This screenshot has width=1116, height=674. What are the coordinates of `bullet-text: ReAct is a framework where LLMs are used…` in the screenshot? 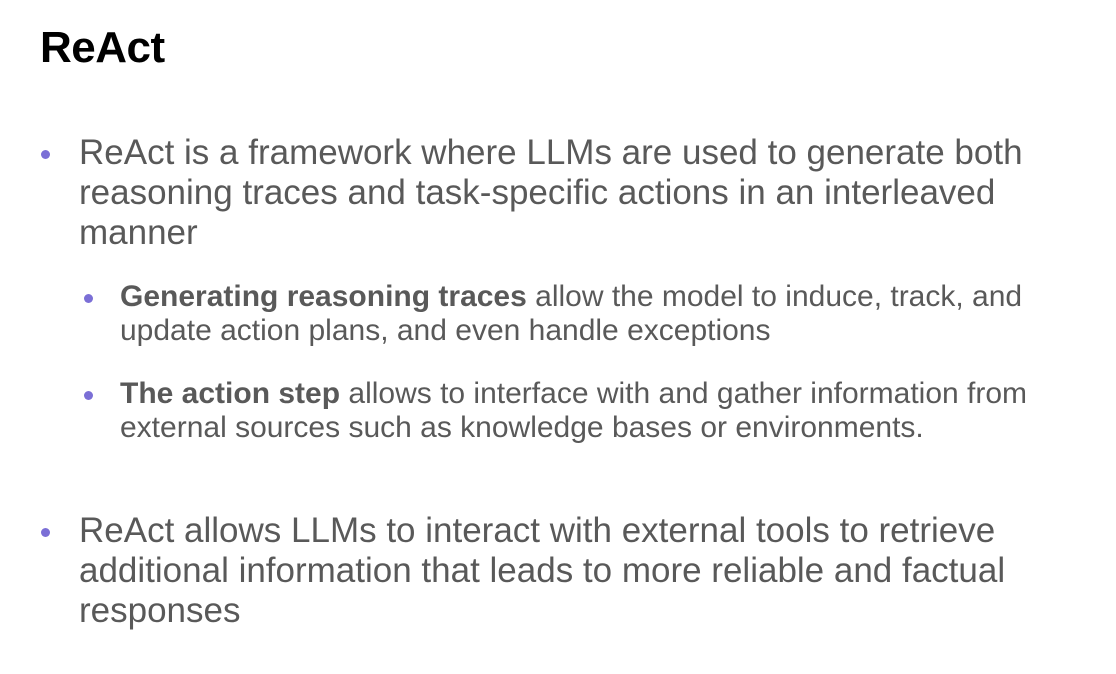 It's located at (551, 192).